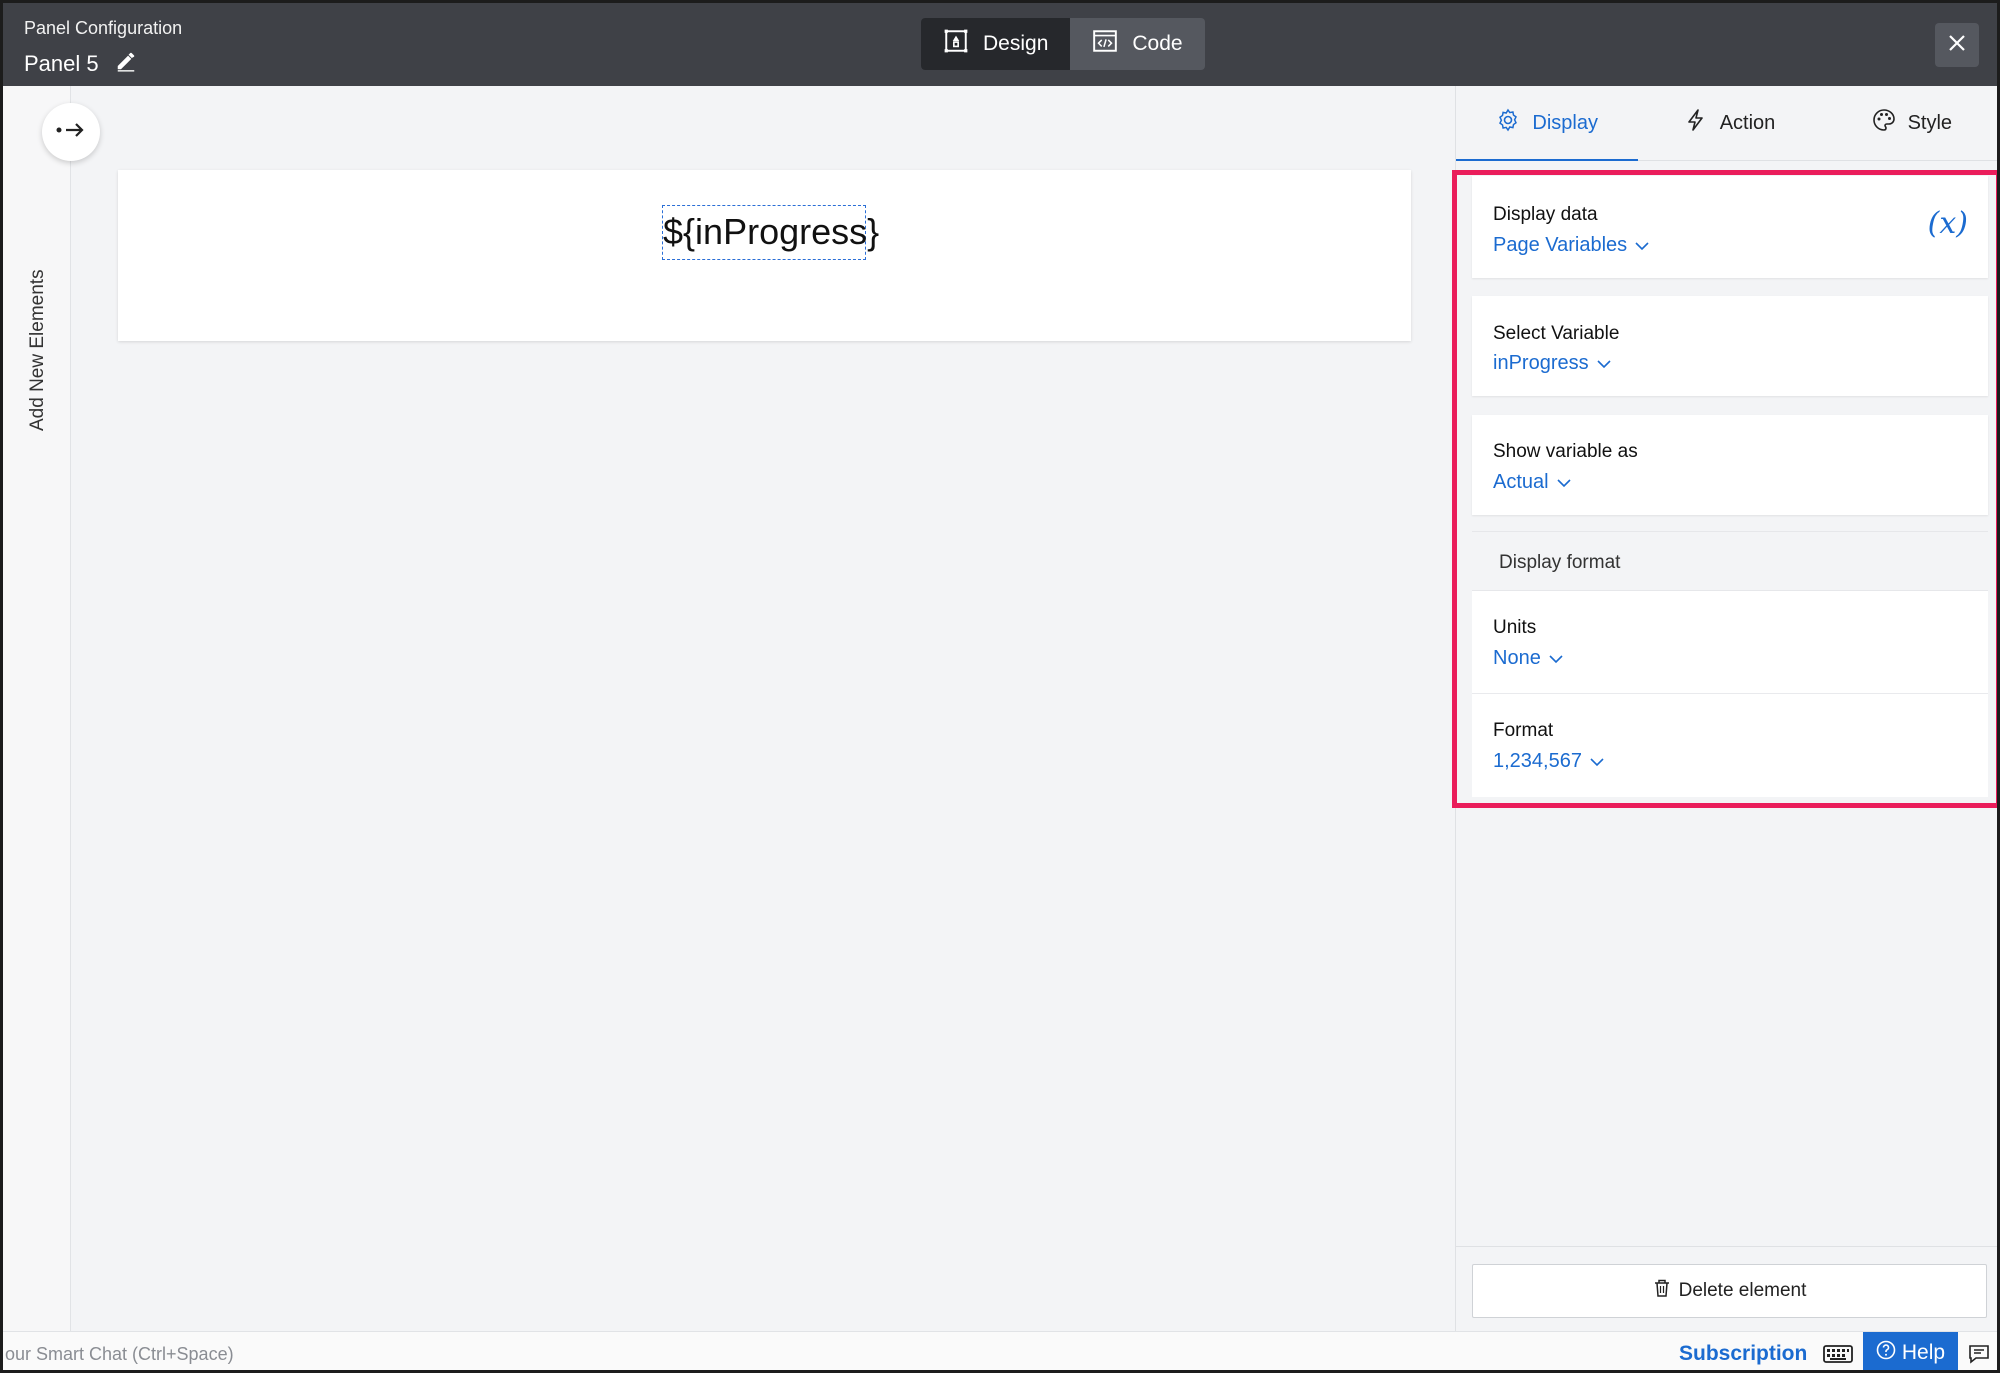 Image resolution: width=2000 pixels, height=1373 pixels. I want to click on format-dropdown: 1,234,567, so click(1548, 761).